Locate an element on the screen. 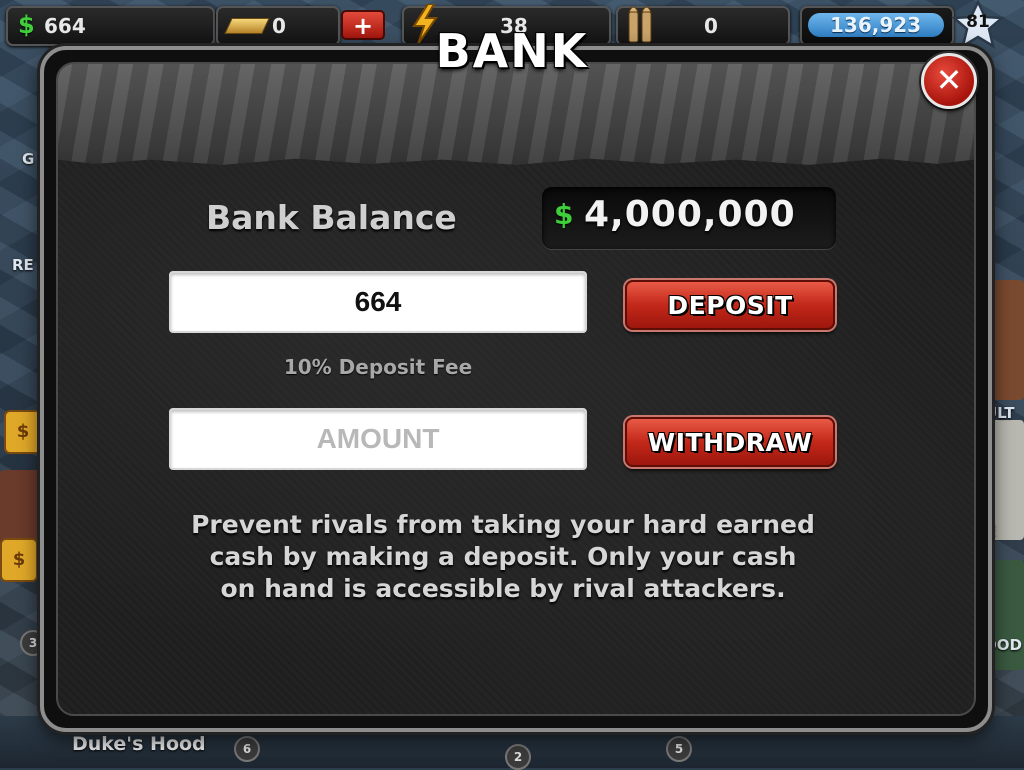  side-menu-label: RE is located at coordinates (23, 265).